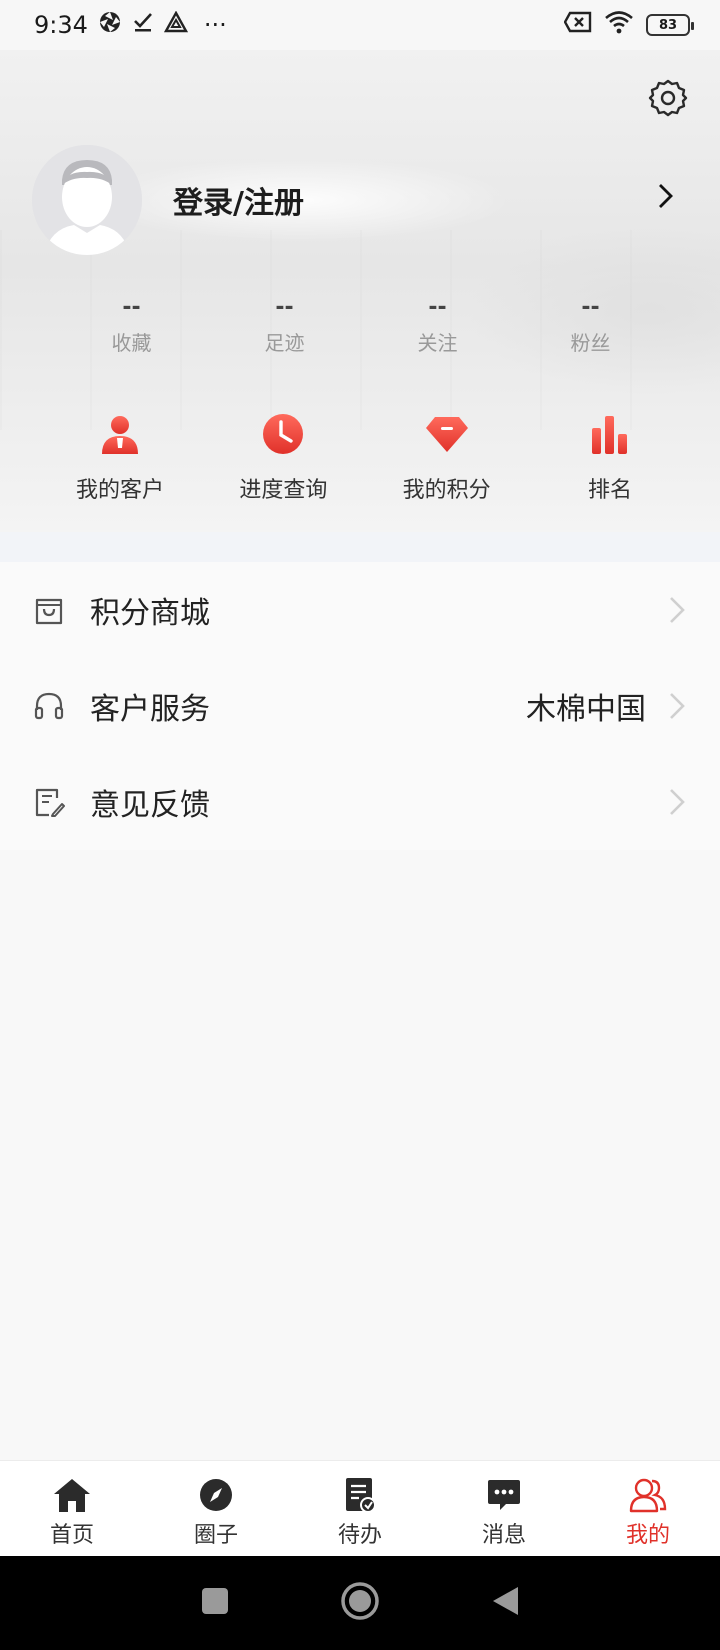 The image size is (720, 1650). Describe the element at coordinates (609, 490) in the screenshot. I see `quick-label: 排名` at that location.